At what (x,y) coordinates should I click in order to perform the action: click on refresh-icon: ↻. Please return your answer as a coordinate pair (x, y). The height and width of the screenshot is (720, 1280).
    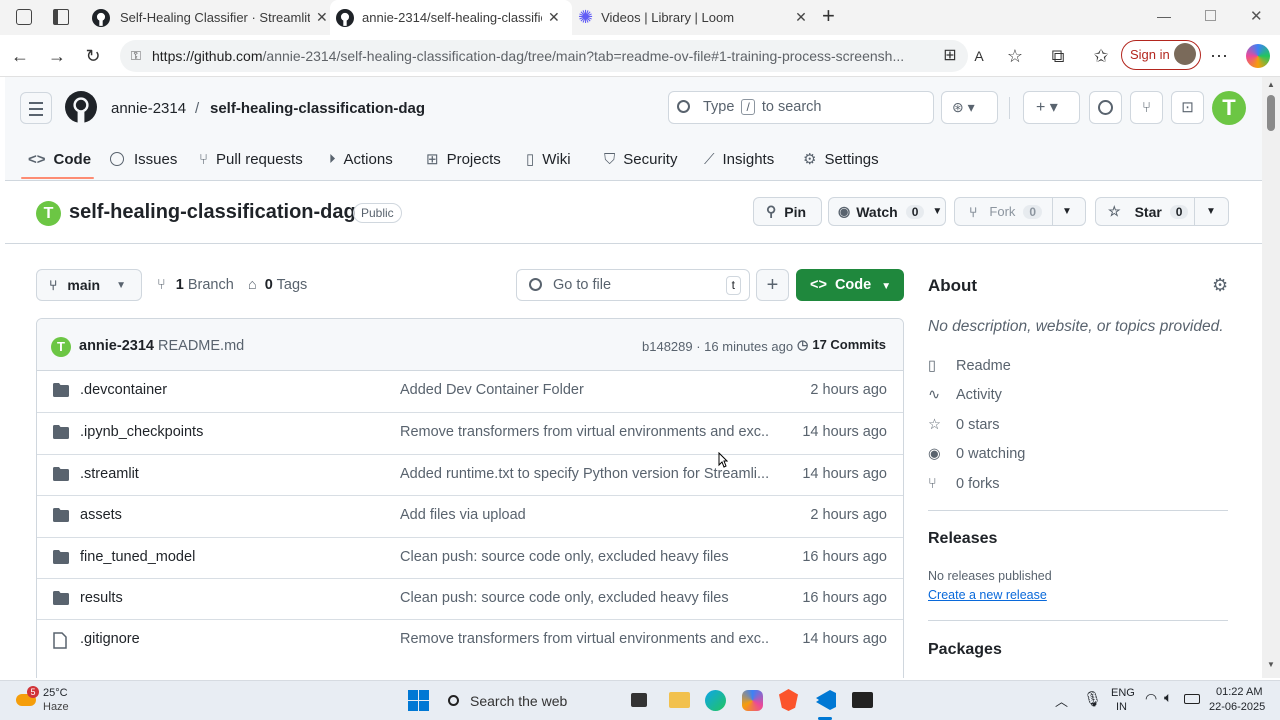
    Looking at the image, I should click on (93, 56).